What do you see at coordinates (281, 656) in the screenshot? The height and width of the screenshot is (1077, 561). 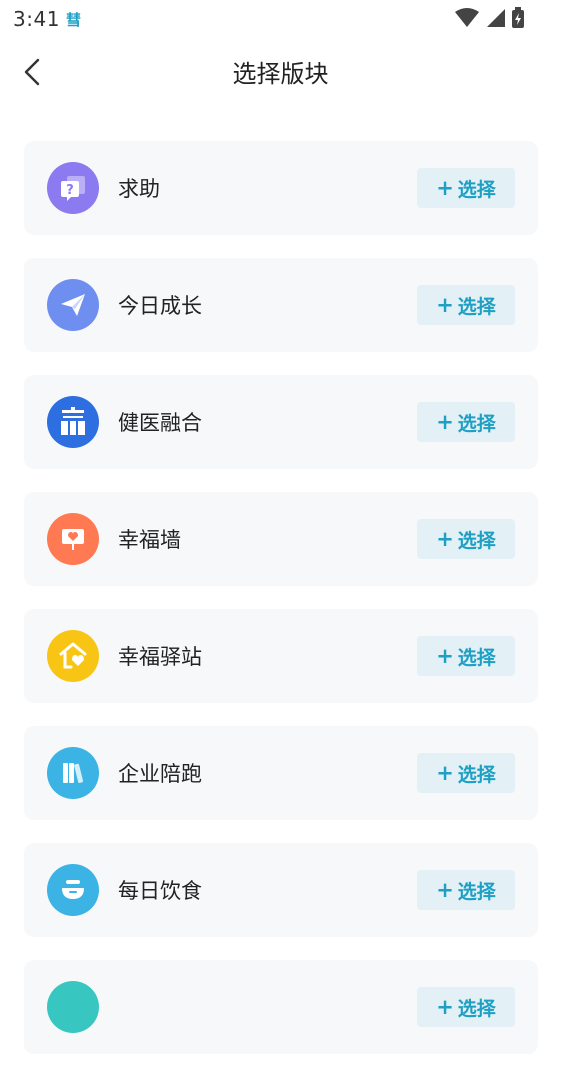 I see `section-item-happy-station: 幸福驿站 + 选择` at bounding box center [281, 656].